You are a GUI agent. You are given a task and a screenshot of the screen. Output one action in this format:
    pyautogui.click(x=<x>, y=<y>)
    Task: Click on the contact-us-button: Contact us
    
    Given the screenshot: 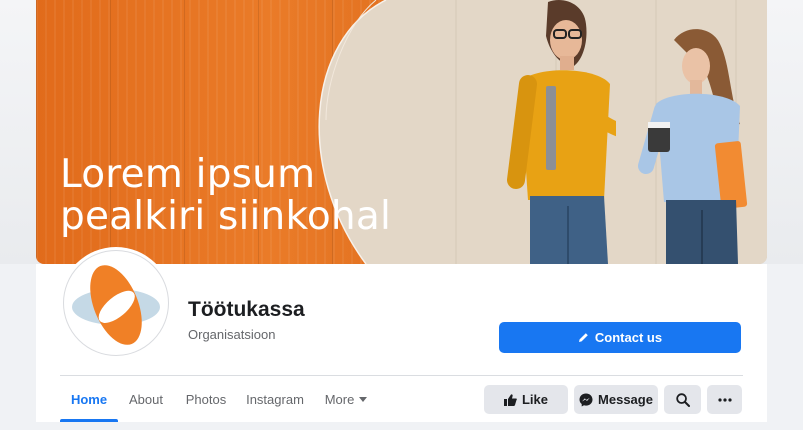 What is the action you would take?
    pyautogui.click(x=620, y=337)
    